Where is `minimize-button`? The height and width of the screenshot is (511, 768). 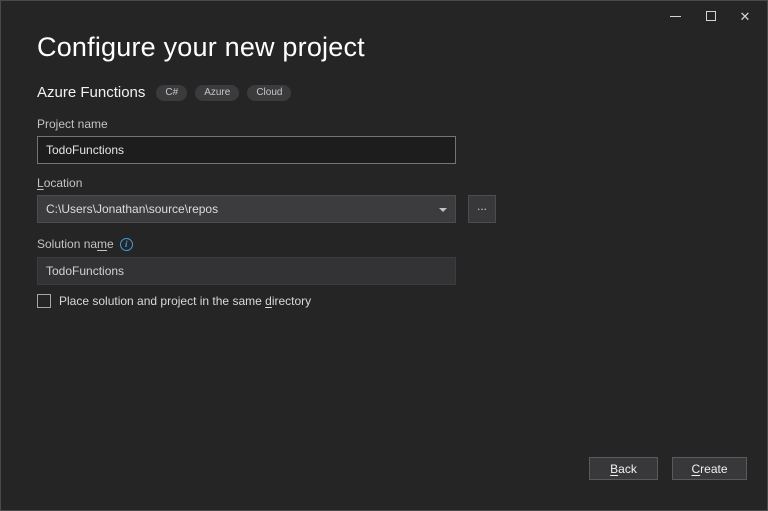 minimize-button is located at coordinates (675, 16).